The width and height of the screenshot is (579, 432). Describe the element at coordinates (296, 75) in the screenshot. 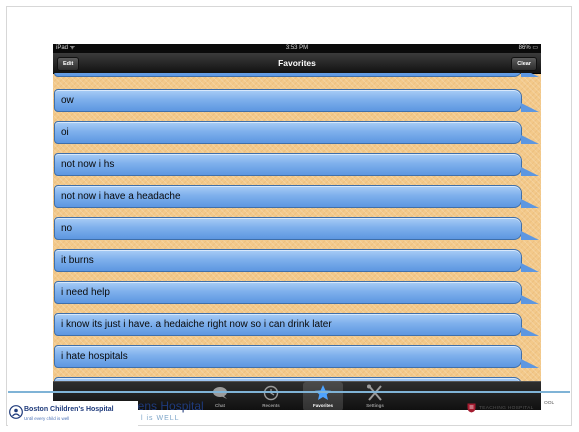

I see `favorite-row-partial` at that location.